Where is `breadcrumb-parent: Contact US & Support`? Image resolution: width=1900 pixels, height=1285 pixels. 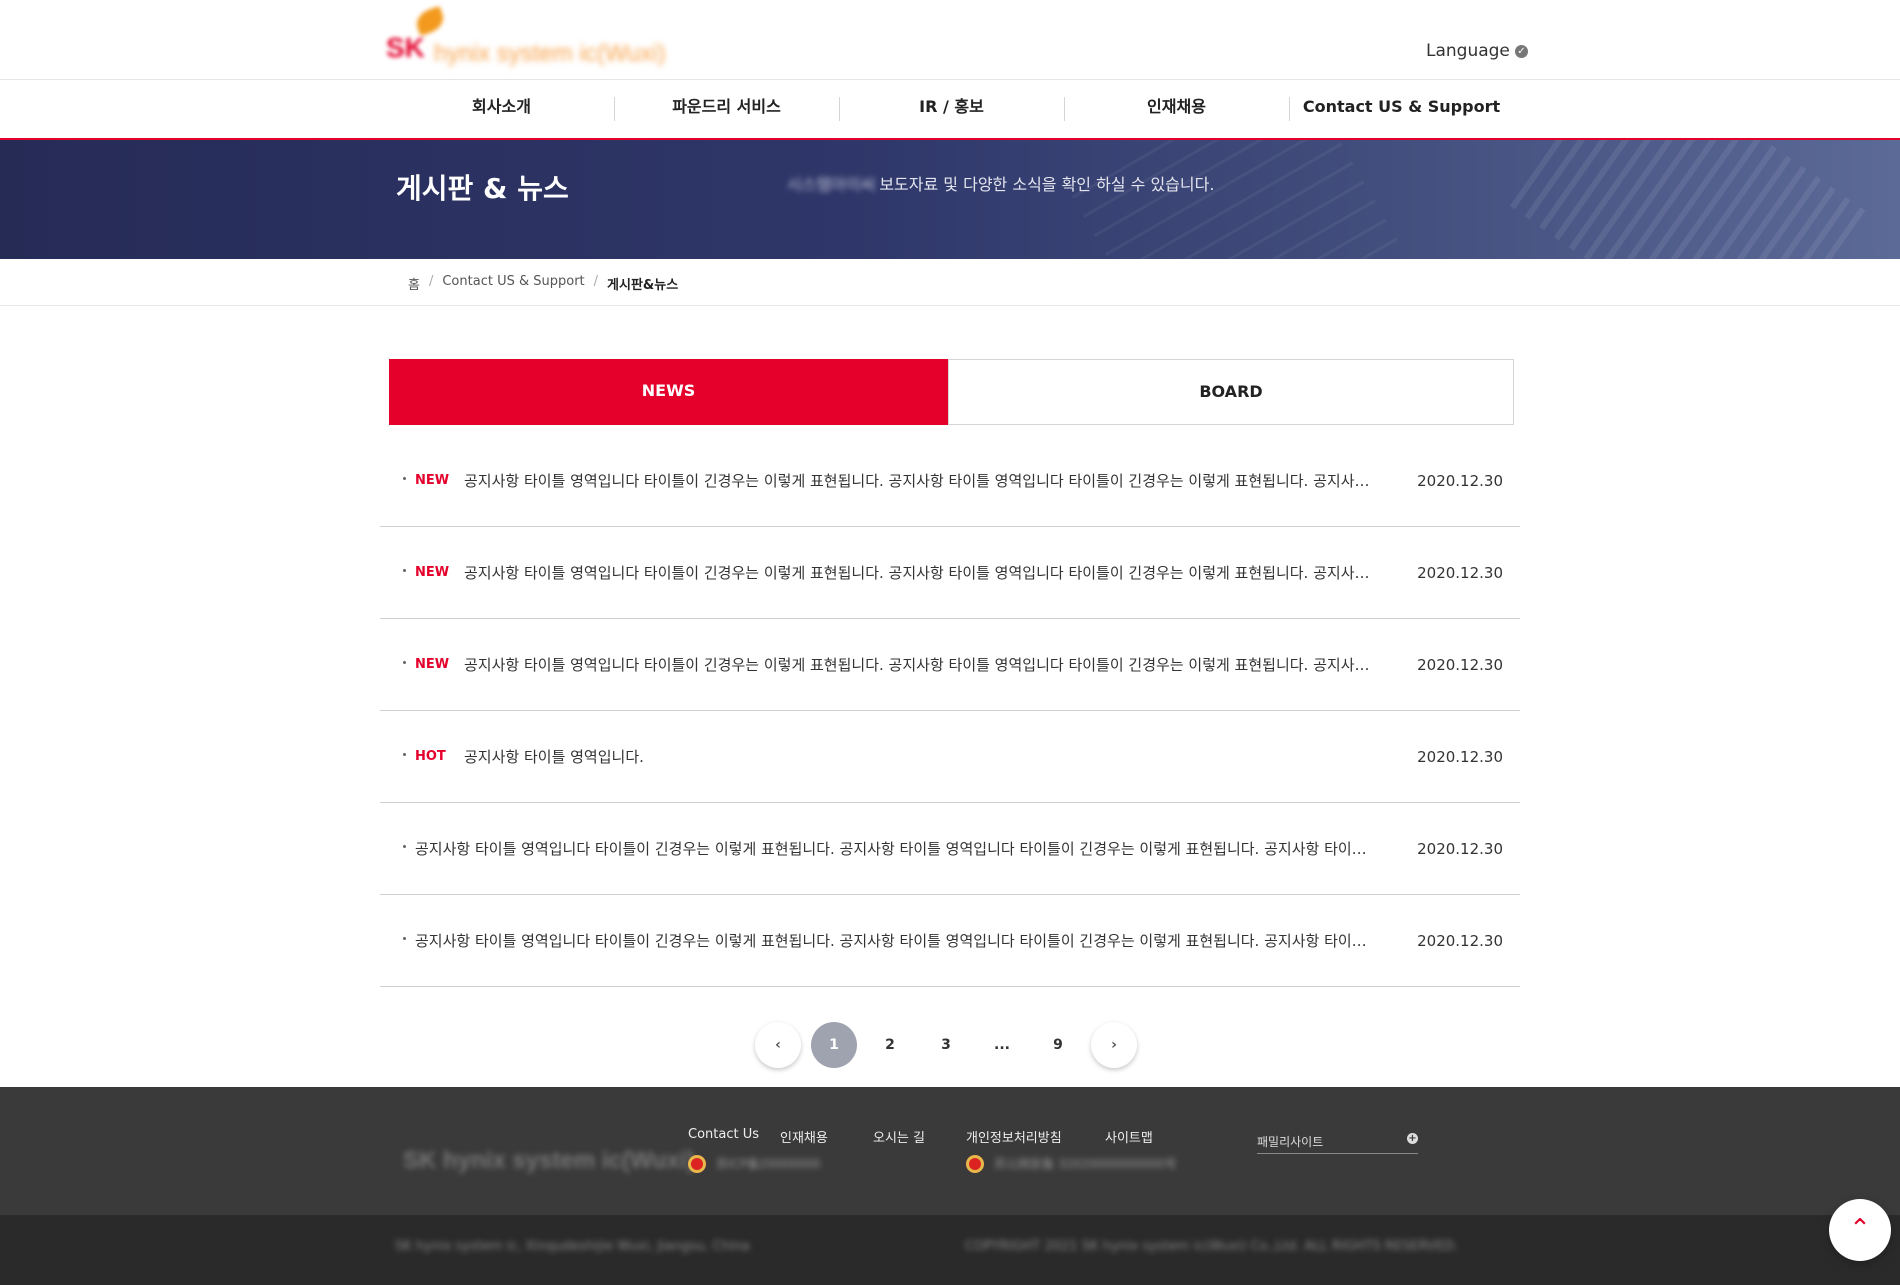 breadcrumb-parent: Contact US & Support is located at coordinates (513, 283).